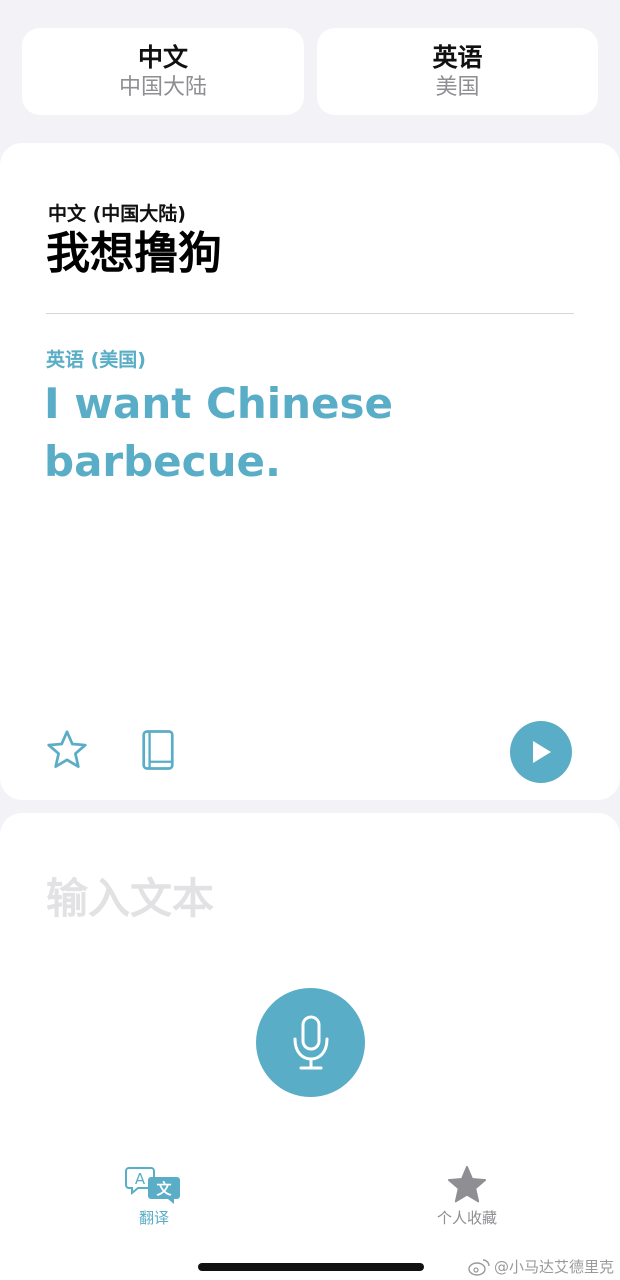  What do you see at coordinates (164, 1189) in the screenshot?
I see `svg-text: 文` at bounding box center [164, 1189].